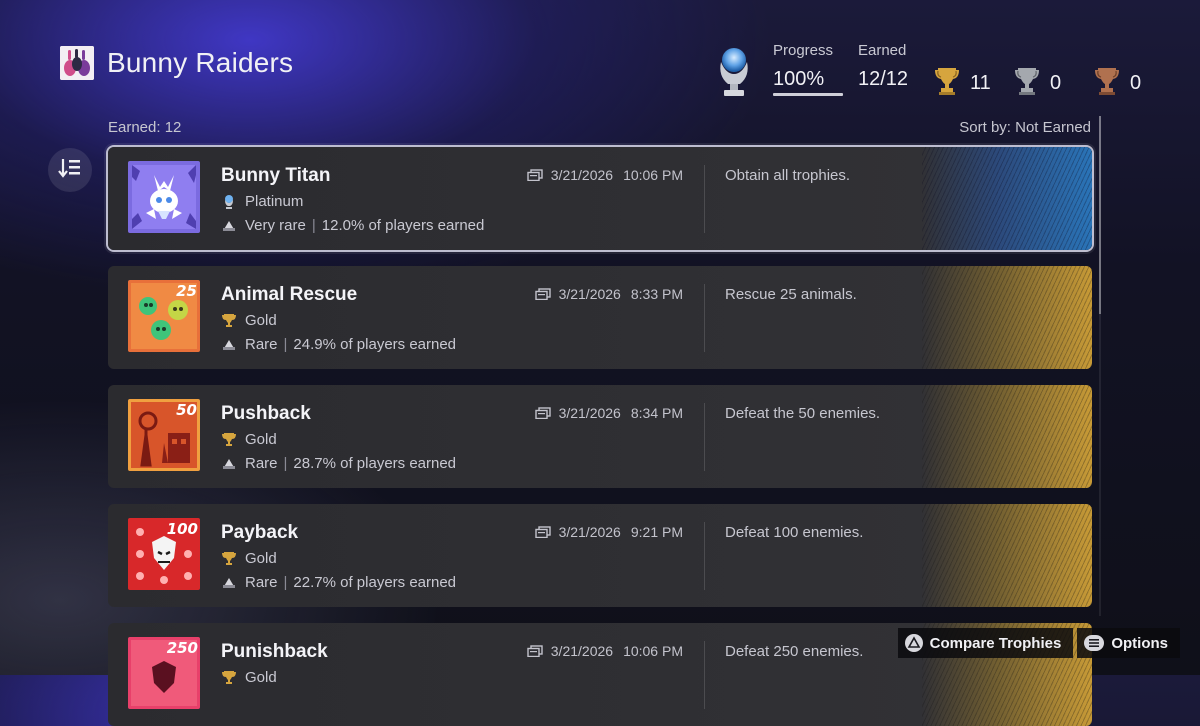 This screenshot has width=1200, height=726. What do you see at coordinates (653, 175) in the screenshot?
I see `earned-time-value: 10:06 PM` at bounding box center [653, 175].